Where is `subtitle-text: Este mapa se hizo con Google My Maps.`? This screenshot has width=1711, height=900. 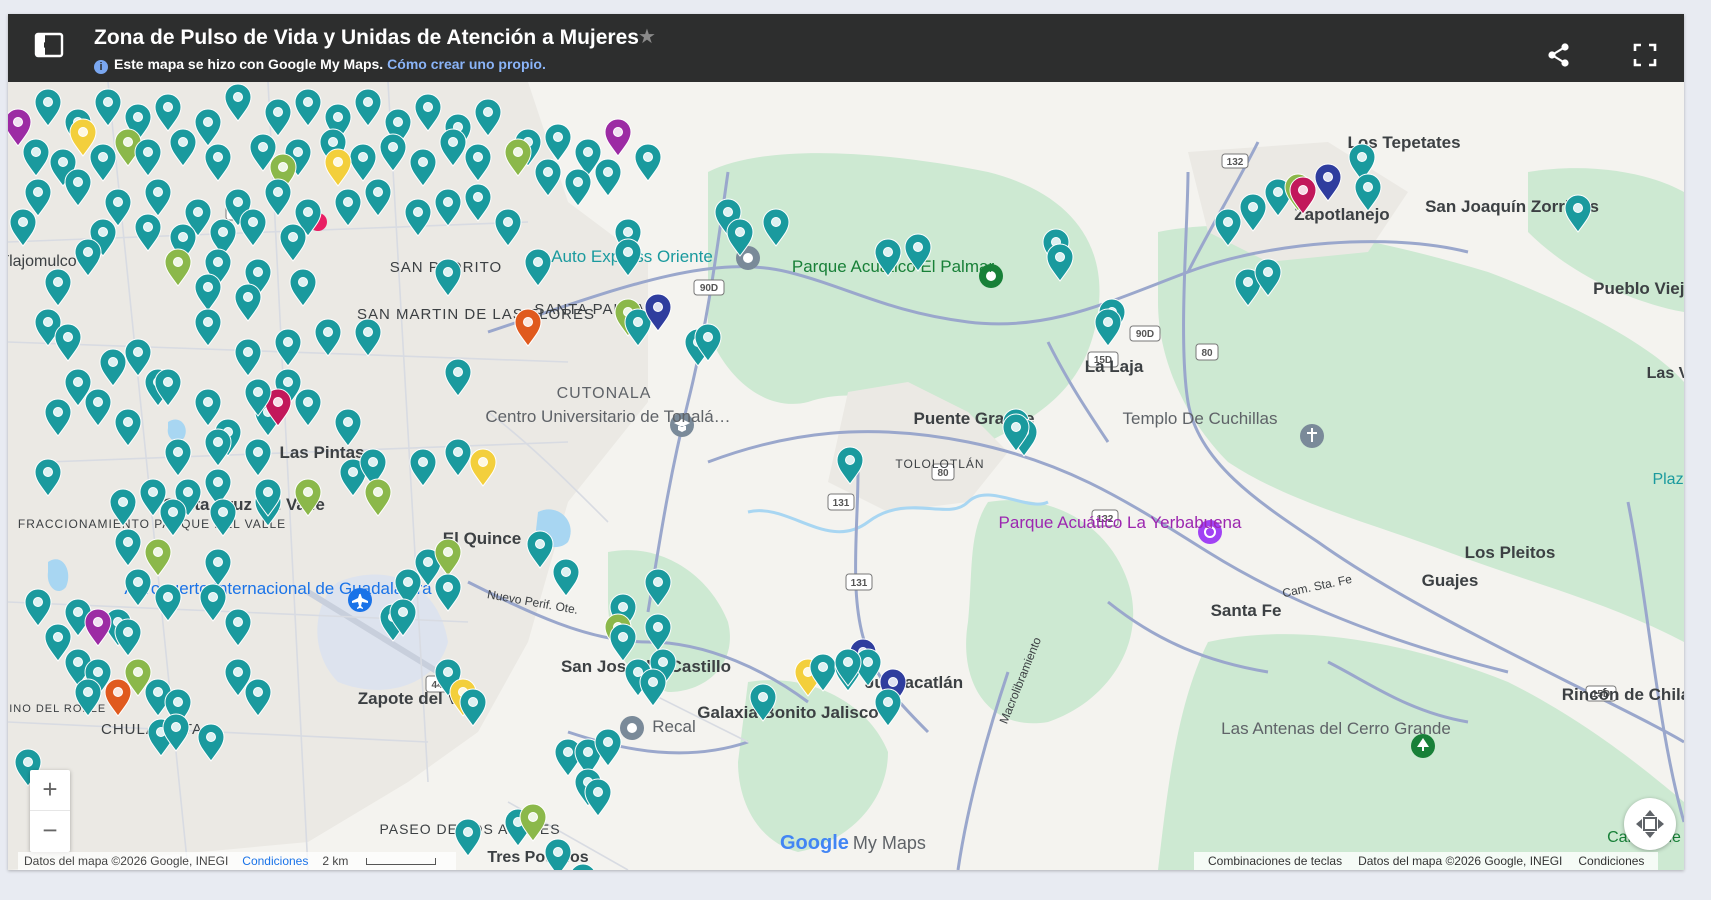
subtitle-text: Este mapa se hizo con Google My Maps. is located at coordinates (249, 64).